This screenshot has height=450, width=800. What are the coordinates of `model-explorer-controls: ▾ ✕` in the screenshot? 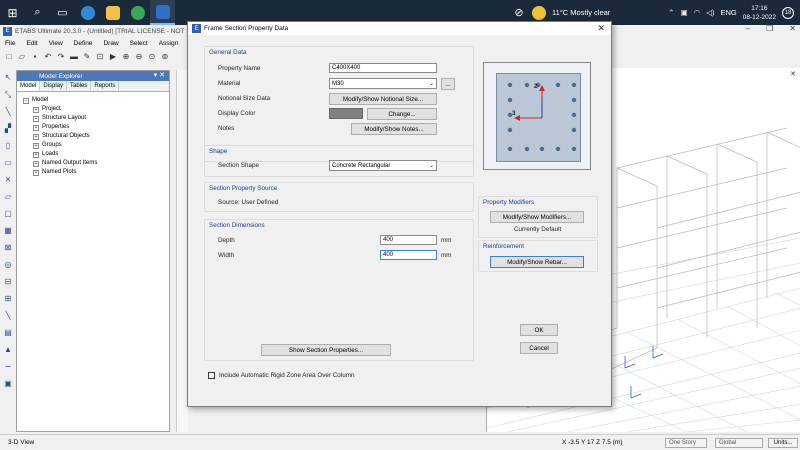 It's located at (159, 75).